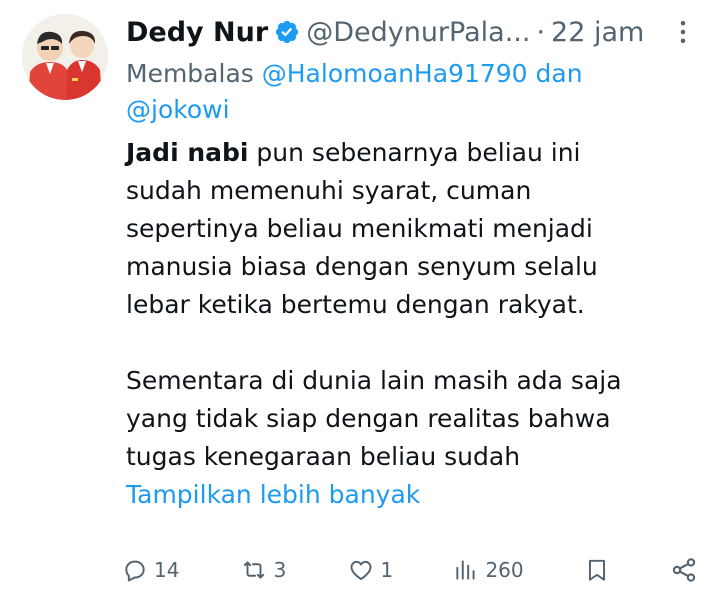 The image size is (720, 606). What do you see at coordinates (190, 73) in the screenshot?
I see `reply-prefix: Membalas` at bounding box center [190, 73].